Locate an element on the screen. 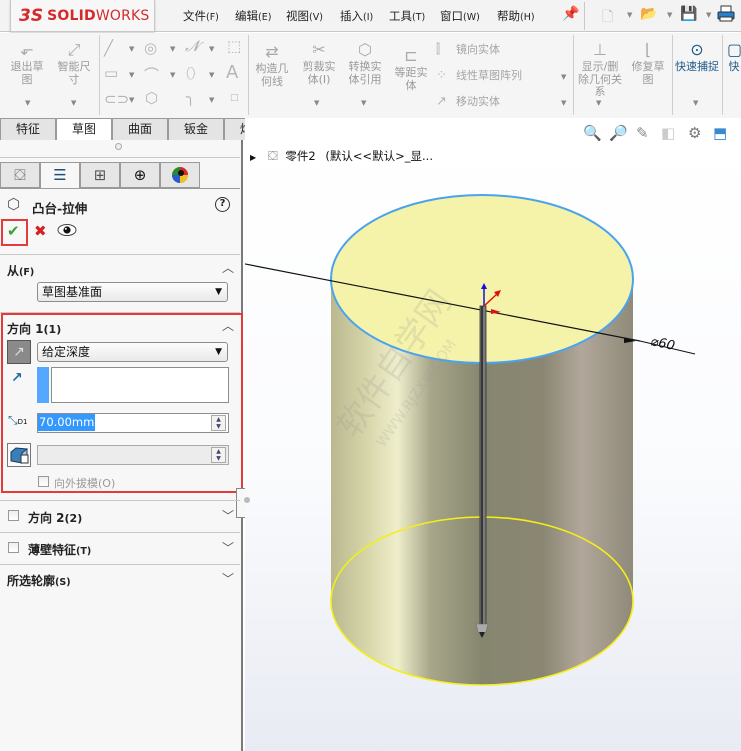 Image resolution: width=741 pixels, height=751 pixels. cancel-button: ✖ is located at coordinates (40, 231).